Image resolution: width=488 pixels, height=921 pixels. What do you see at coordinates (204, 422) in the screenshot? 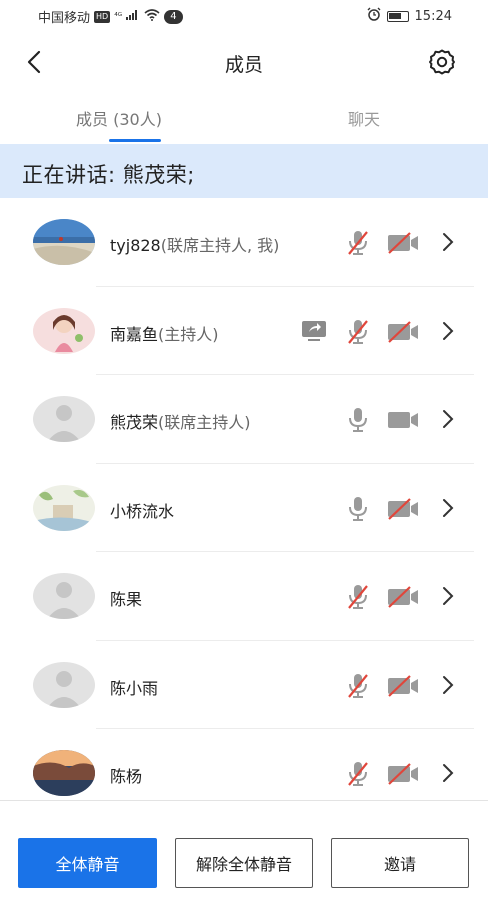
I see `member-role: (联席主持人)` at bounding box center [204, 422].